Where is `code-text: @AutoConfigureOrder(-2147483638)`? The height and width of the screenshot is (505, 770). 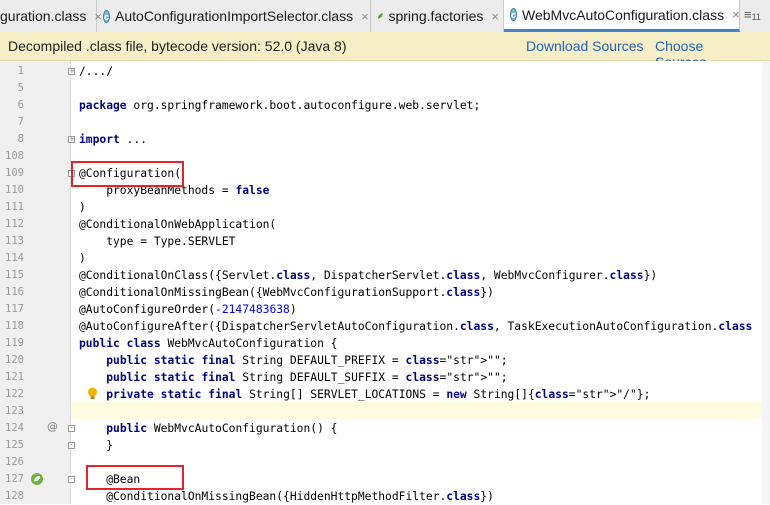 code-text: @AutoConfigureOrder(-2147483638) is located at coordinates (188, 309).